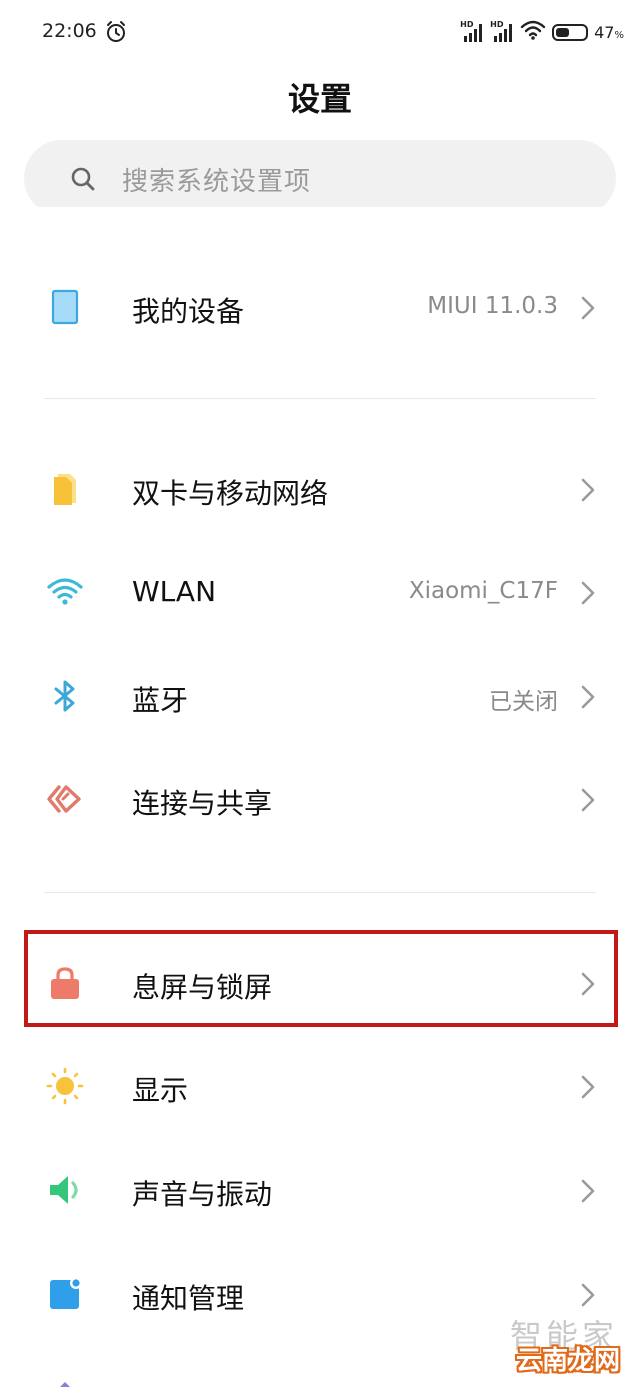  I want to click on search-placeholder: 搜索系统设置项, so click(217, 182).